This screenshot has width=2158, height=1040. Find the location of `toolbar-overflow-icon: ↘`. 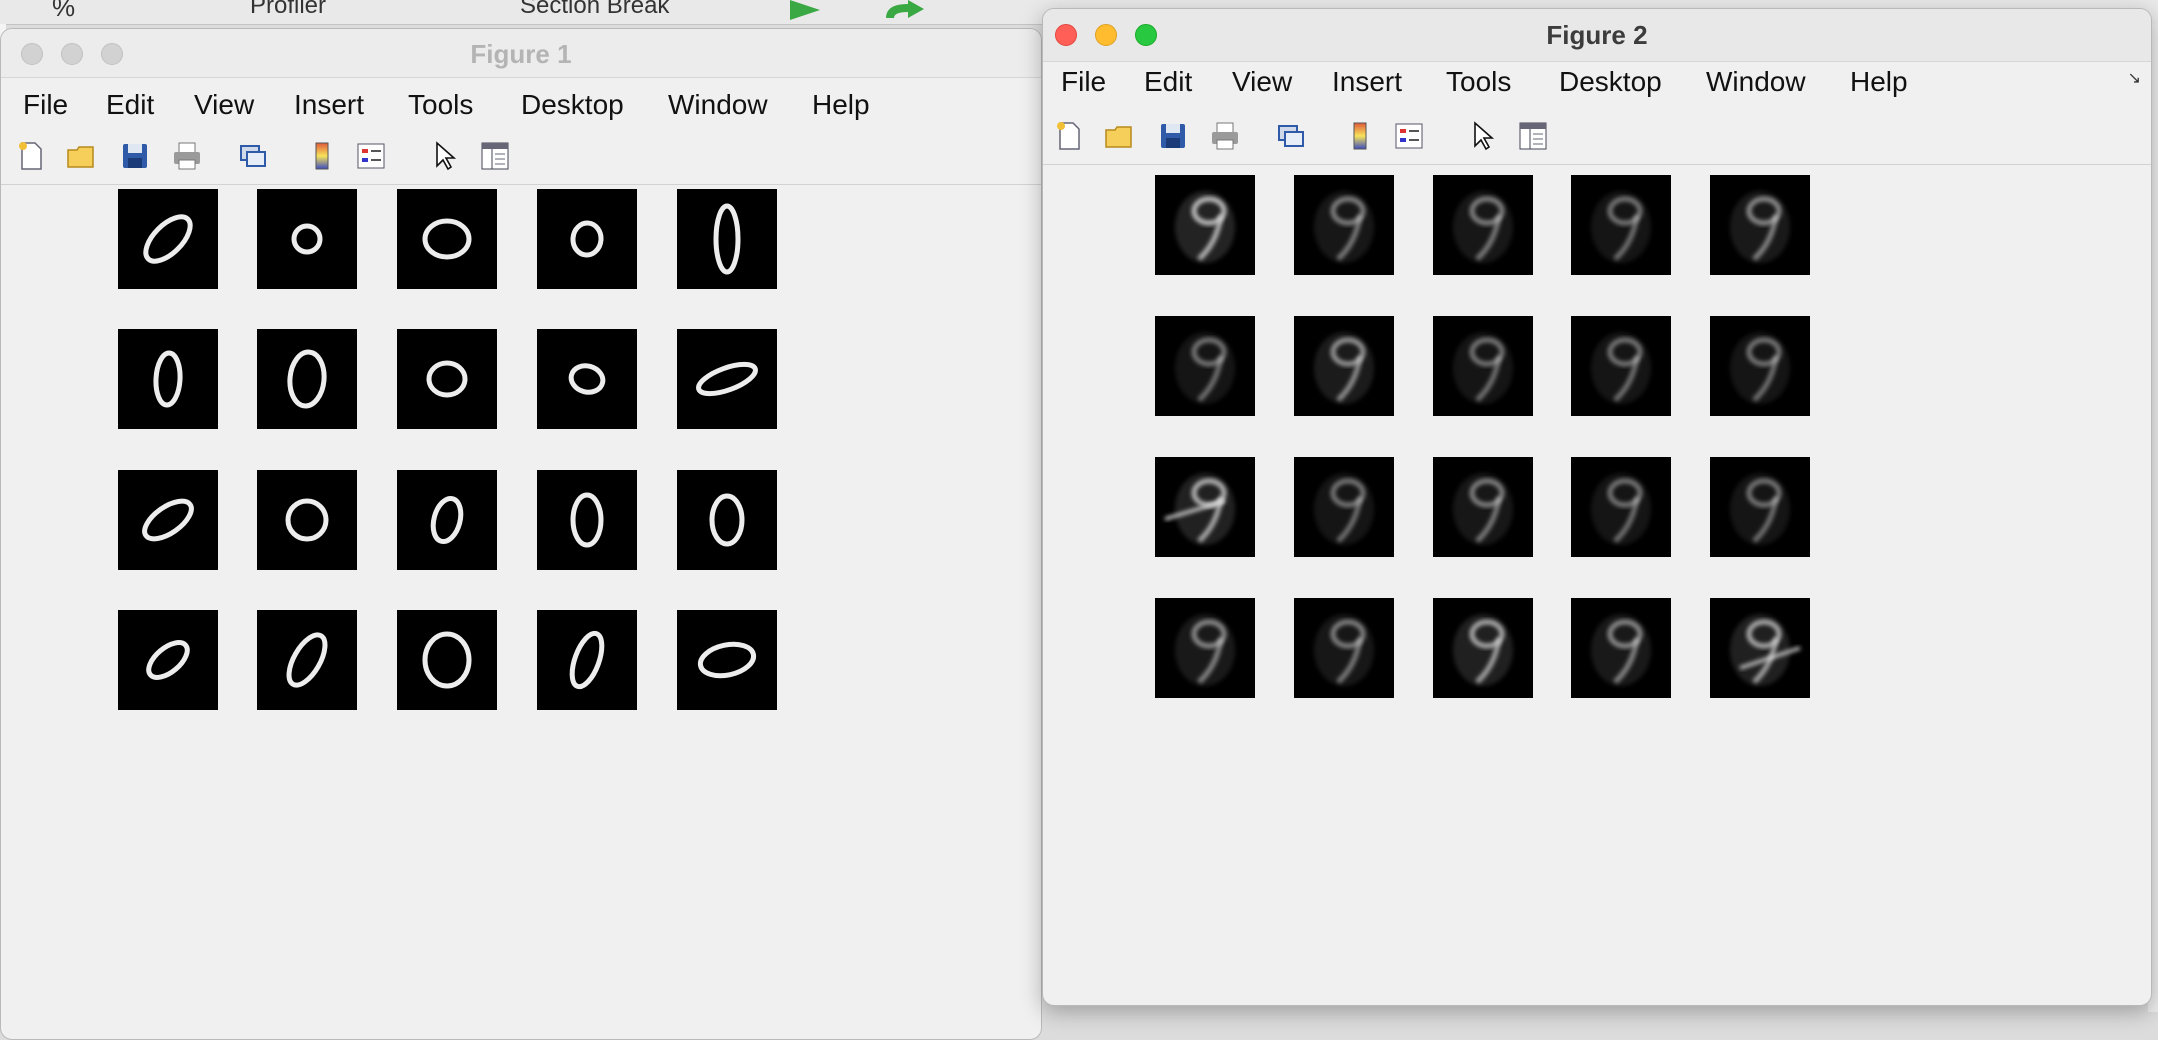

toolbar-overflow-icon: ↘ is located at coordinates (2134, 78).